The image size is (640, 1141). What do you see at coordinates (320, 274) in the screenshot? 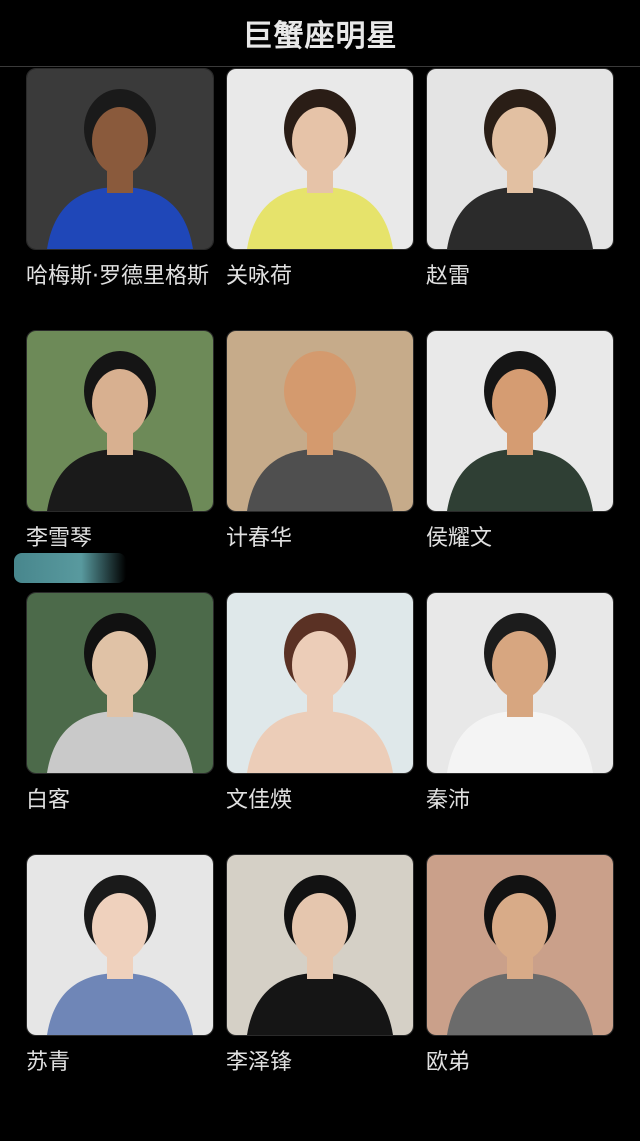
I see `celebrity-name: 关咏荷` at bounding box center [320, 274].